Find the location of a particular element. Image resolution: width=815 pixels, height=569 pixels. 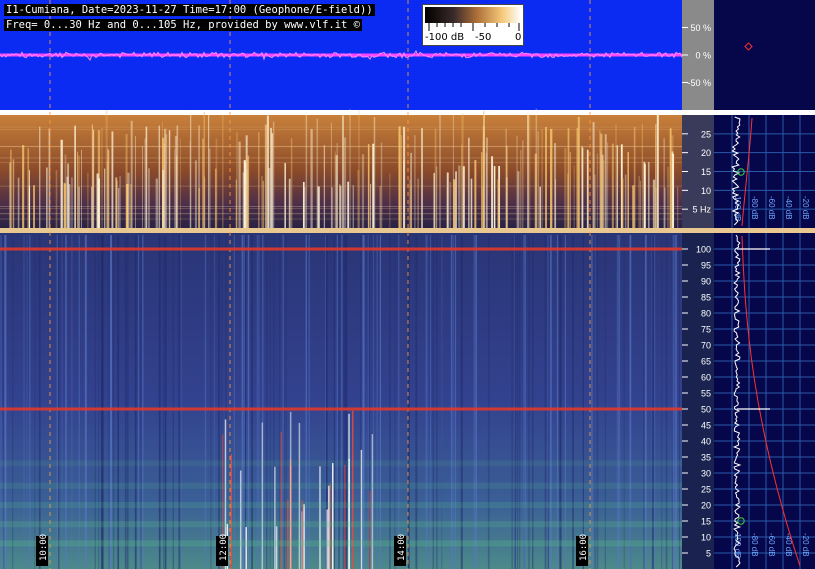

tick-label: 45 is located at coordinates (706, 426).